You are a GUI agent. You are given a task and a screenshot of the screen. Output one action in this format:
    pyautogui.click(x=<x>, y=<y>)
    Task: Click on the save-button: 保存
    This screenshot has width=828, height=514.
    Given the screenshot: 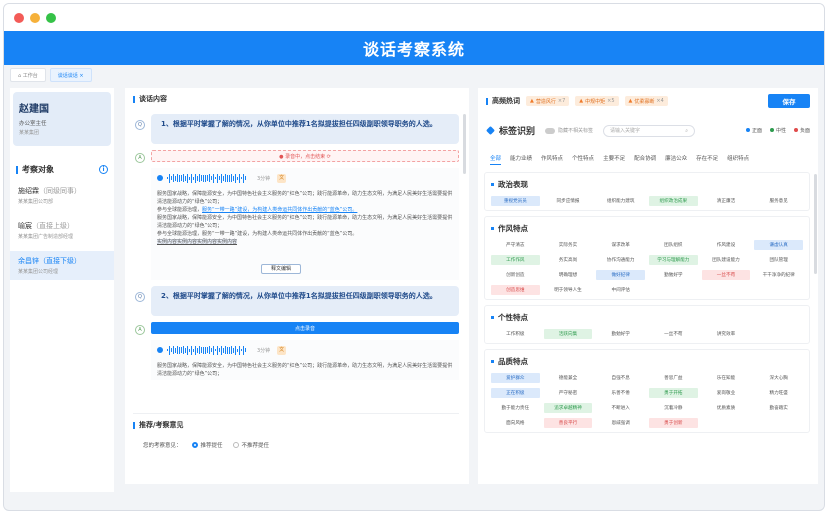 What is the action you would take?
    pyautogui.click(x=789, y=101)
    